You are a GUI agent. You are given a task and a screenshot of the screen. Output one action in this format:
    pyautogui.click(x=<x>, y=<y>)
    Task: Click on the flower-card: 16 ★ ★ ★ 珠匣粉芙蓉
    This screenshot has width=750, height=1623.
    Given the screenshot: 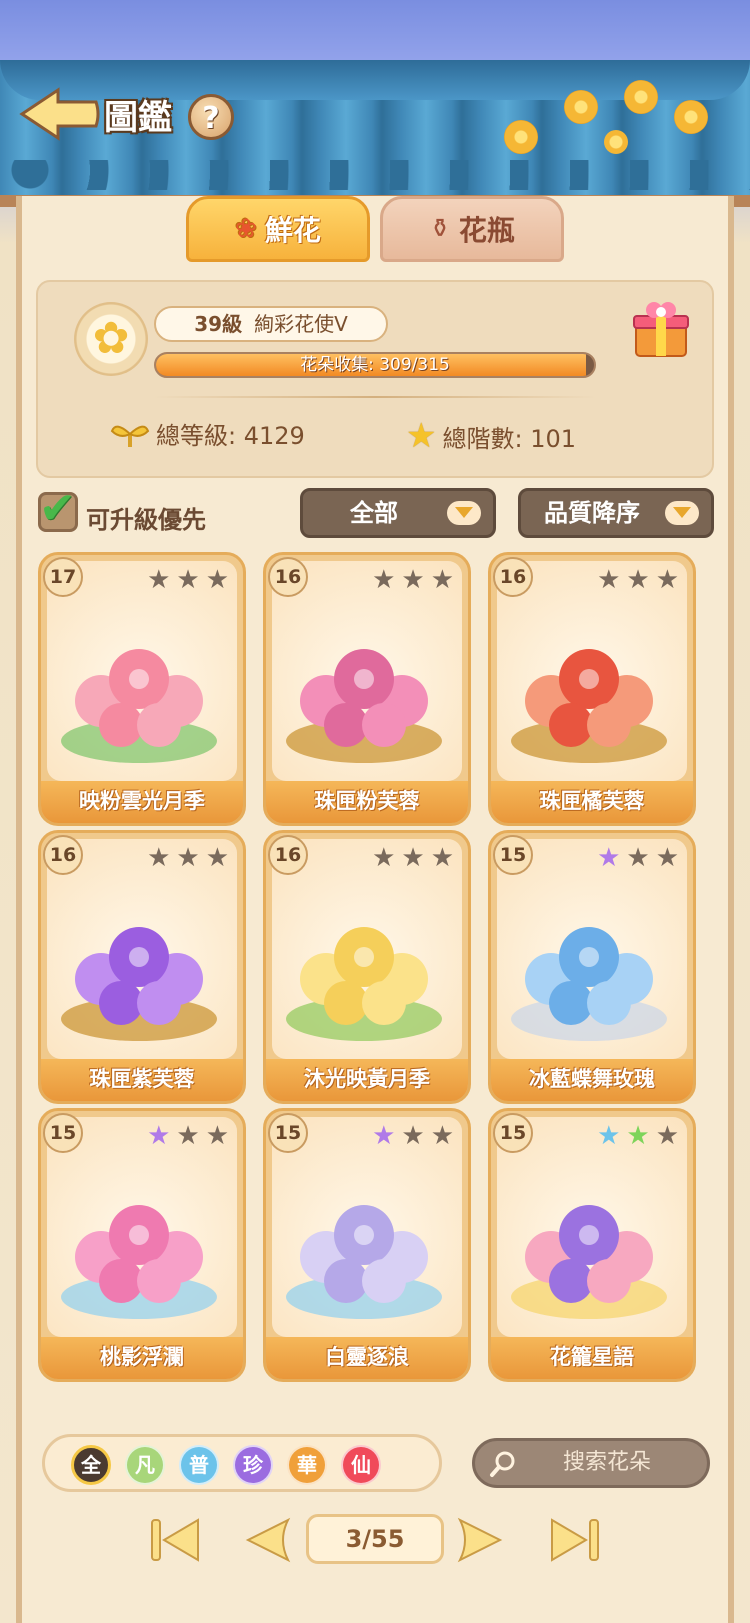 What is the action you would take?
    pyautogui.click(x=367, y=689)
    